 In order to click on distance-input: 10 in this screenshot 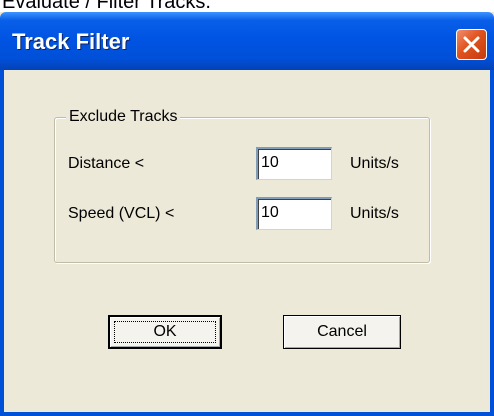, I will do `click(294, 163)`.